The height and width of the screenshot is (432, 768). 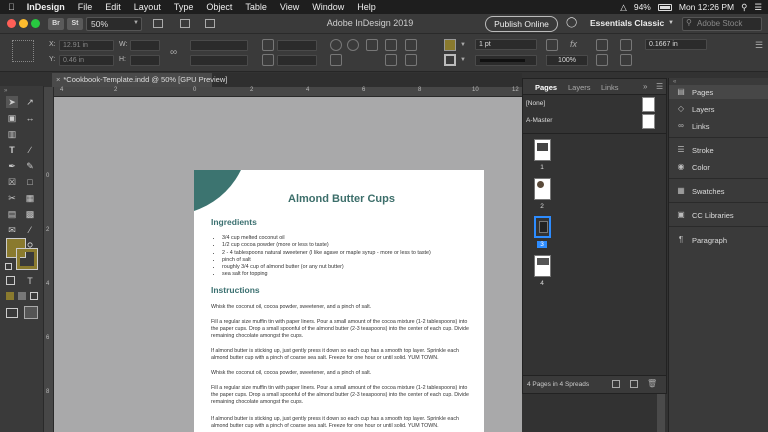 I want to click on menu-edit: Edit, so click(x=113, y=7).